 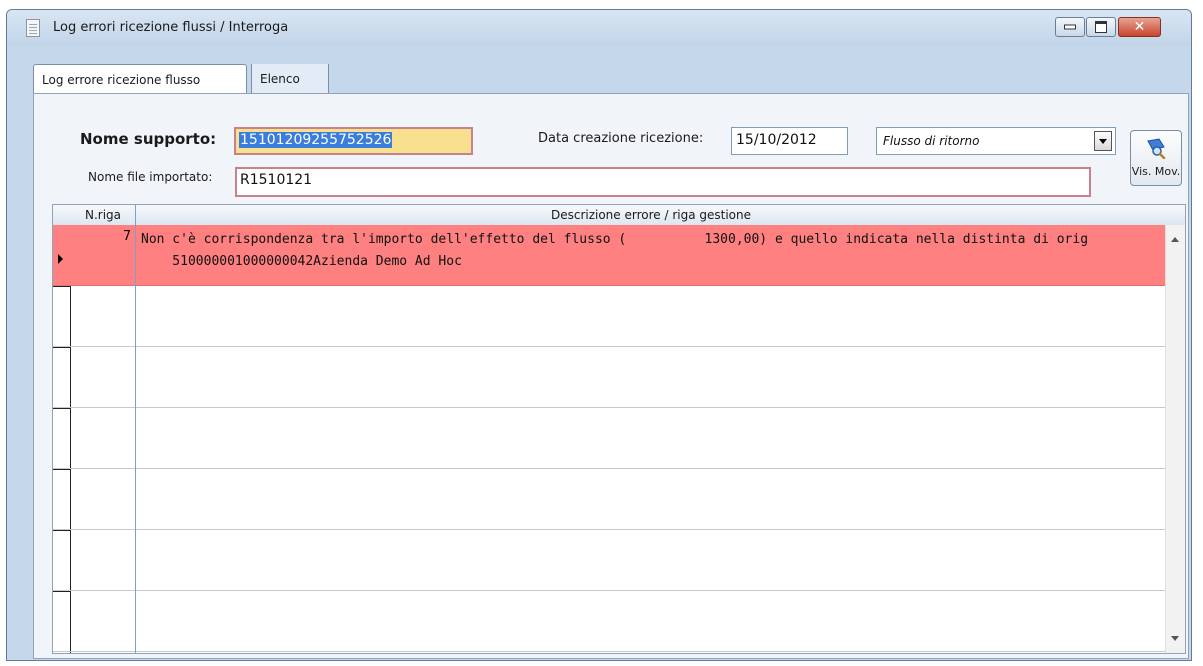 I want to click on maximize-button, so click(x=1101, y=27).